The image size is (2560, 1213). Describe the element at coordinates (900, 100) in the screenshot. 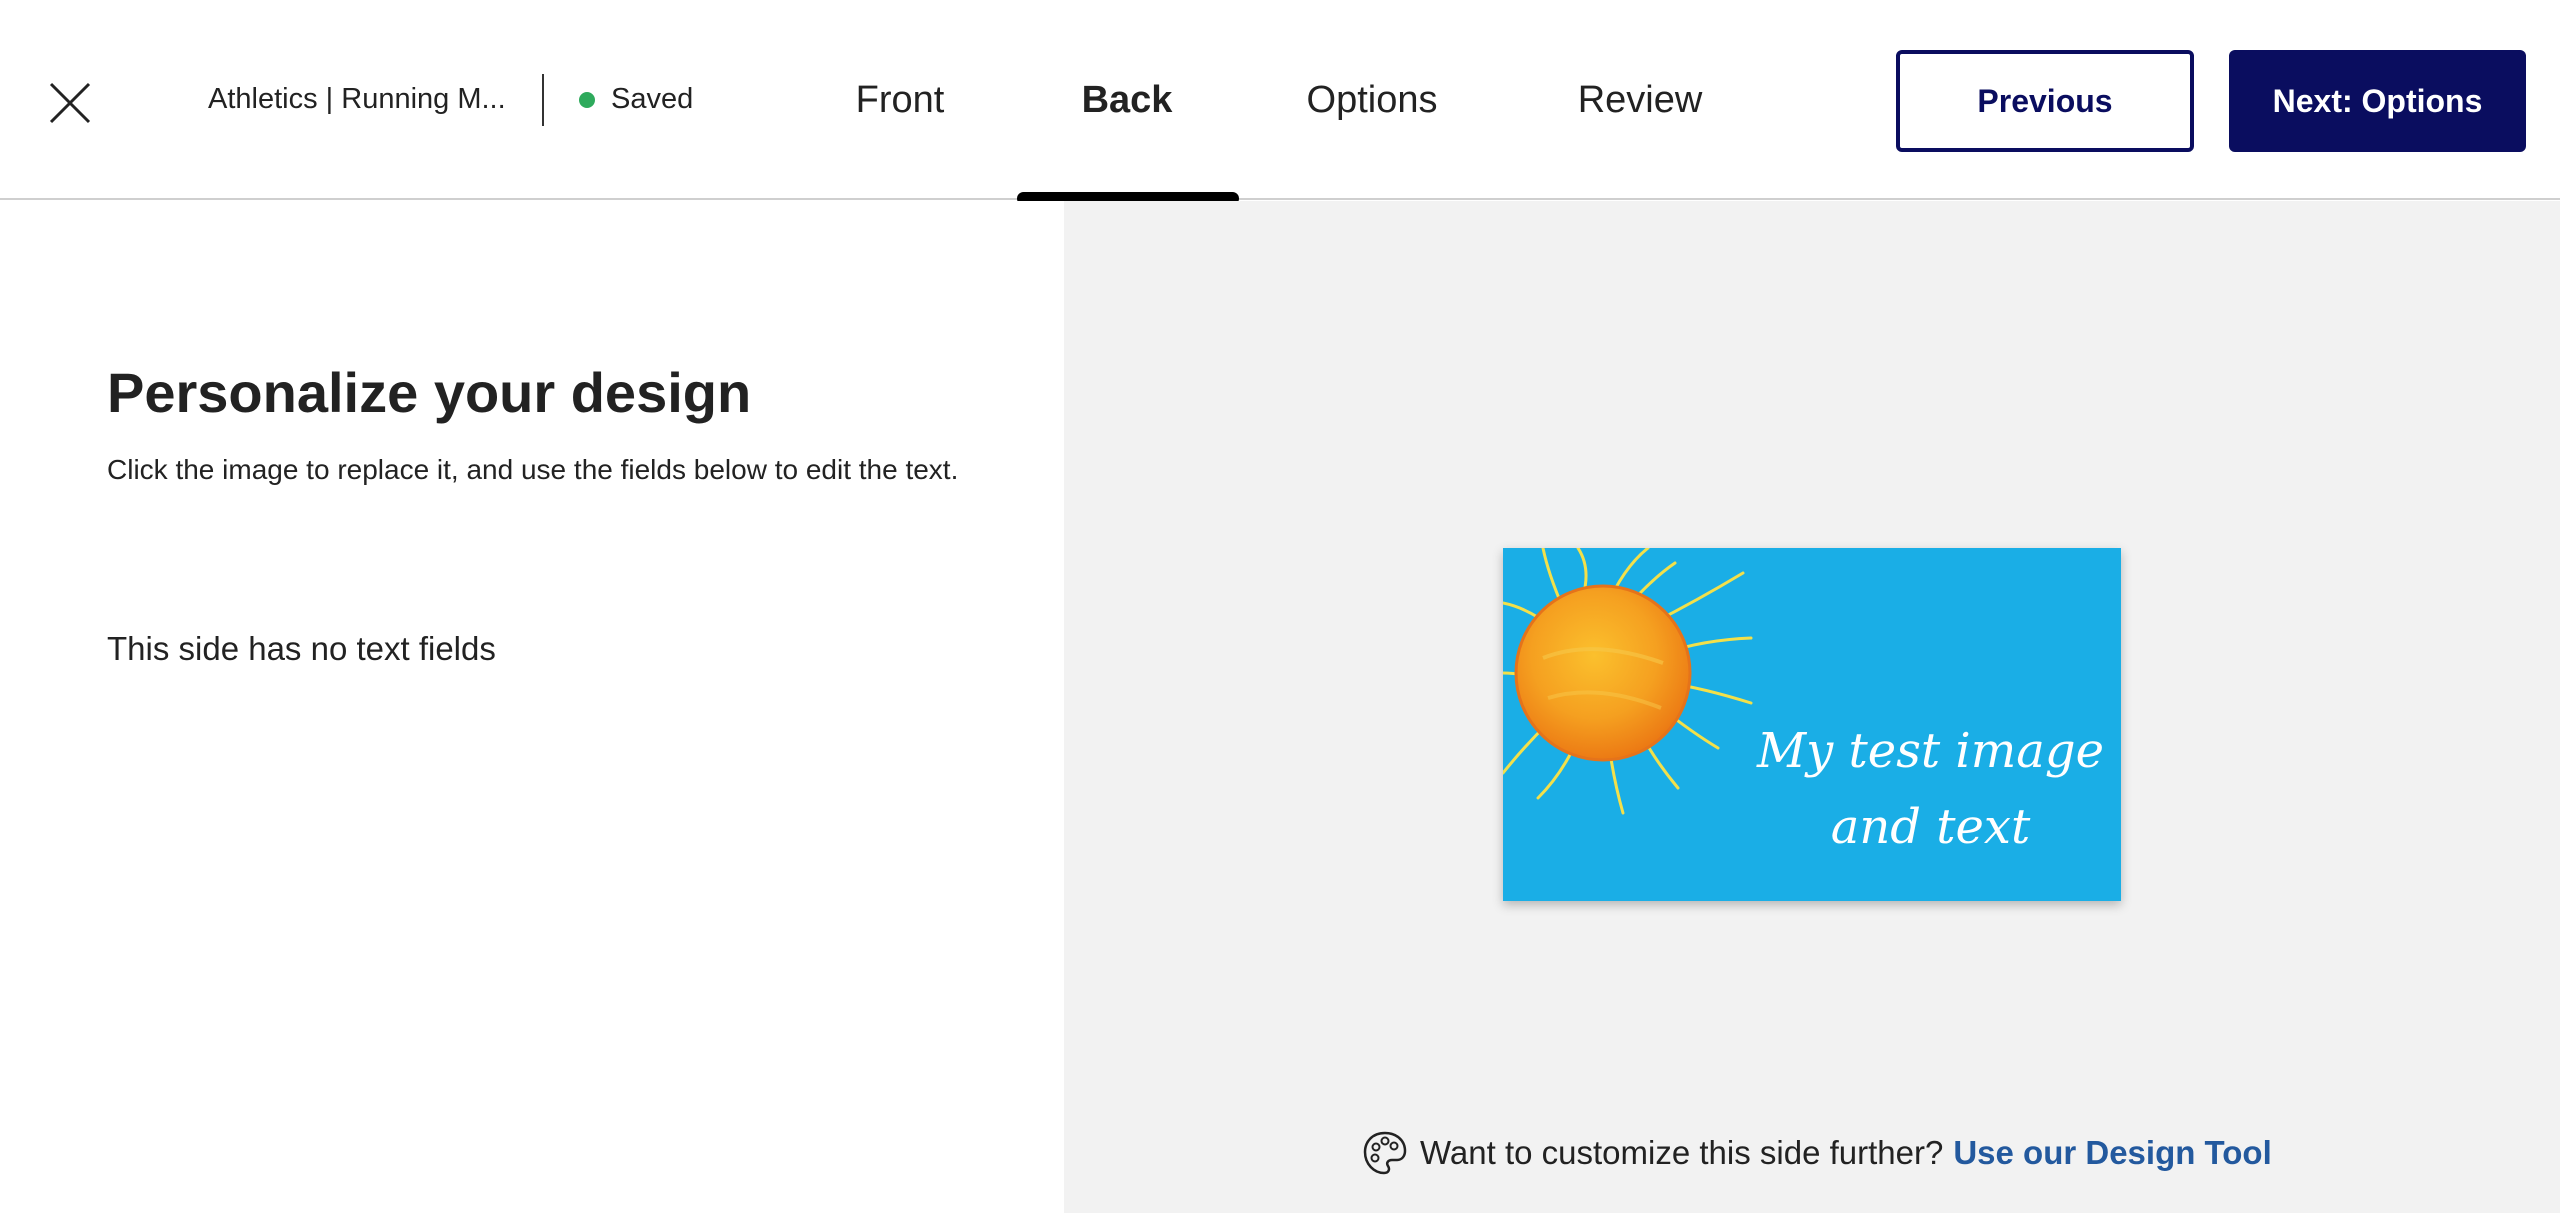

I see `tab-front: Front` at that location.